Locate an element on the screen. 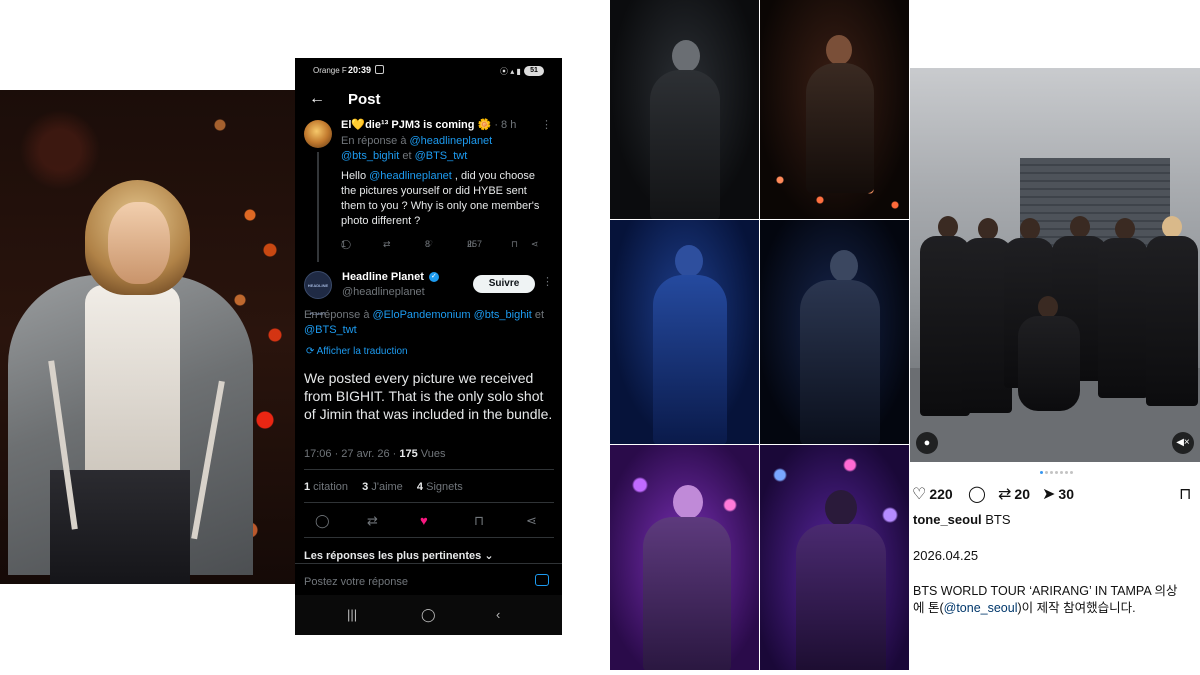 The width and height of the screenshot is (1200, 675). send-icon: ➤ is located at coordinates (1049, 494).